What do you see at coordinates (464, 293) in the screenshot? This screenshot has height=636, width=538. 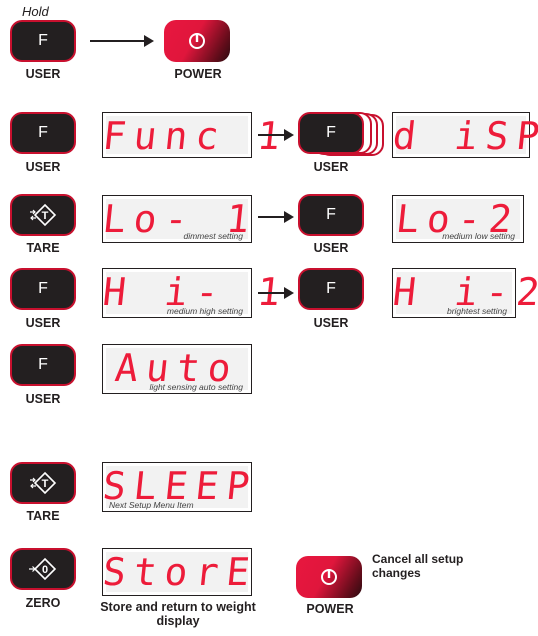 I see `display-hi2: H i-2 brightest setting` at bounding box center [464, 293].